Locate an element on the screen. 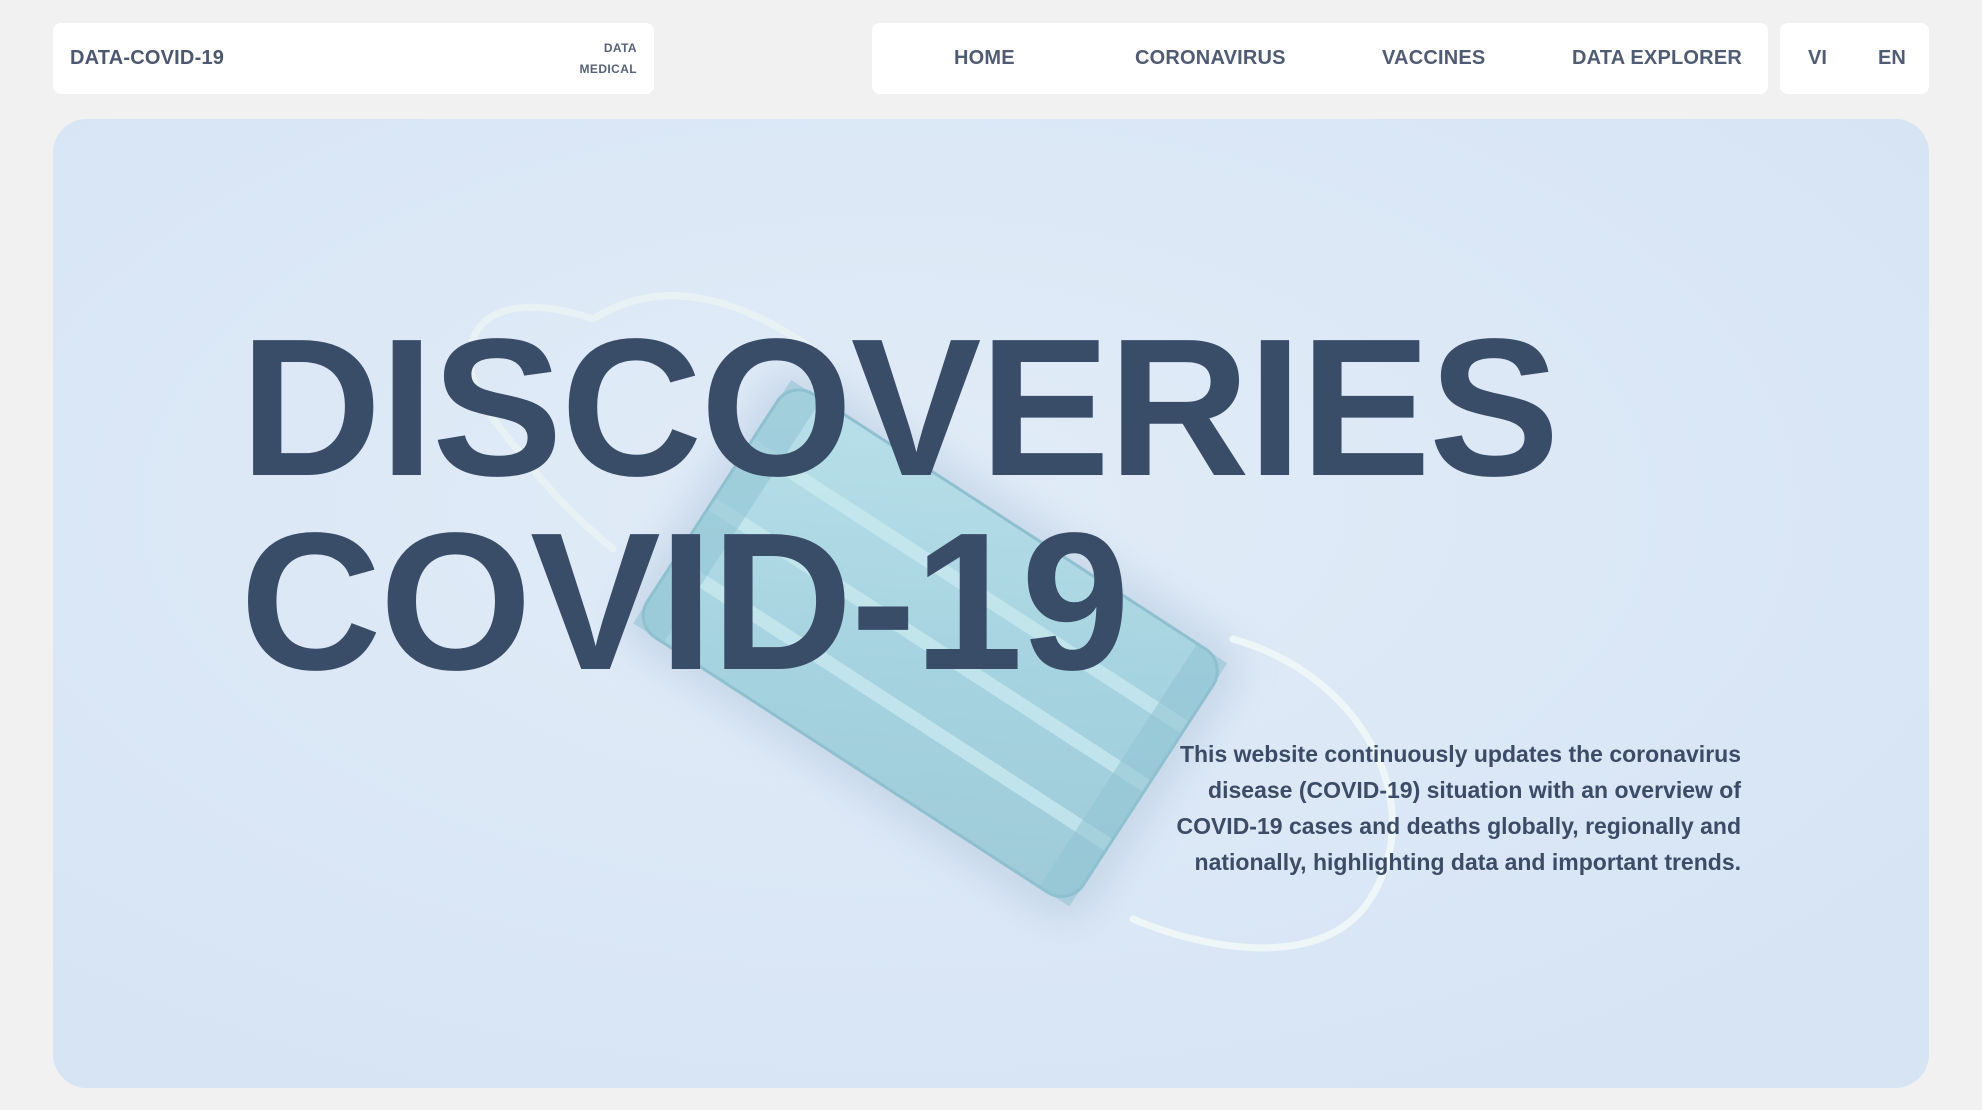 The height and width of the screenshot is (1110, 1982). language-option-en: EN is located at coordinates (1892, 58).